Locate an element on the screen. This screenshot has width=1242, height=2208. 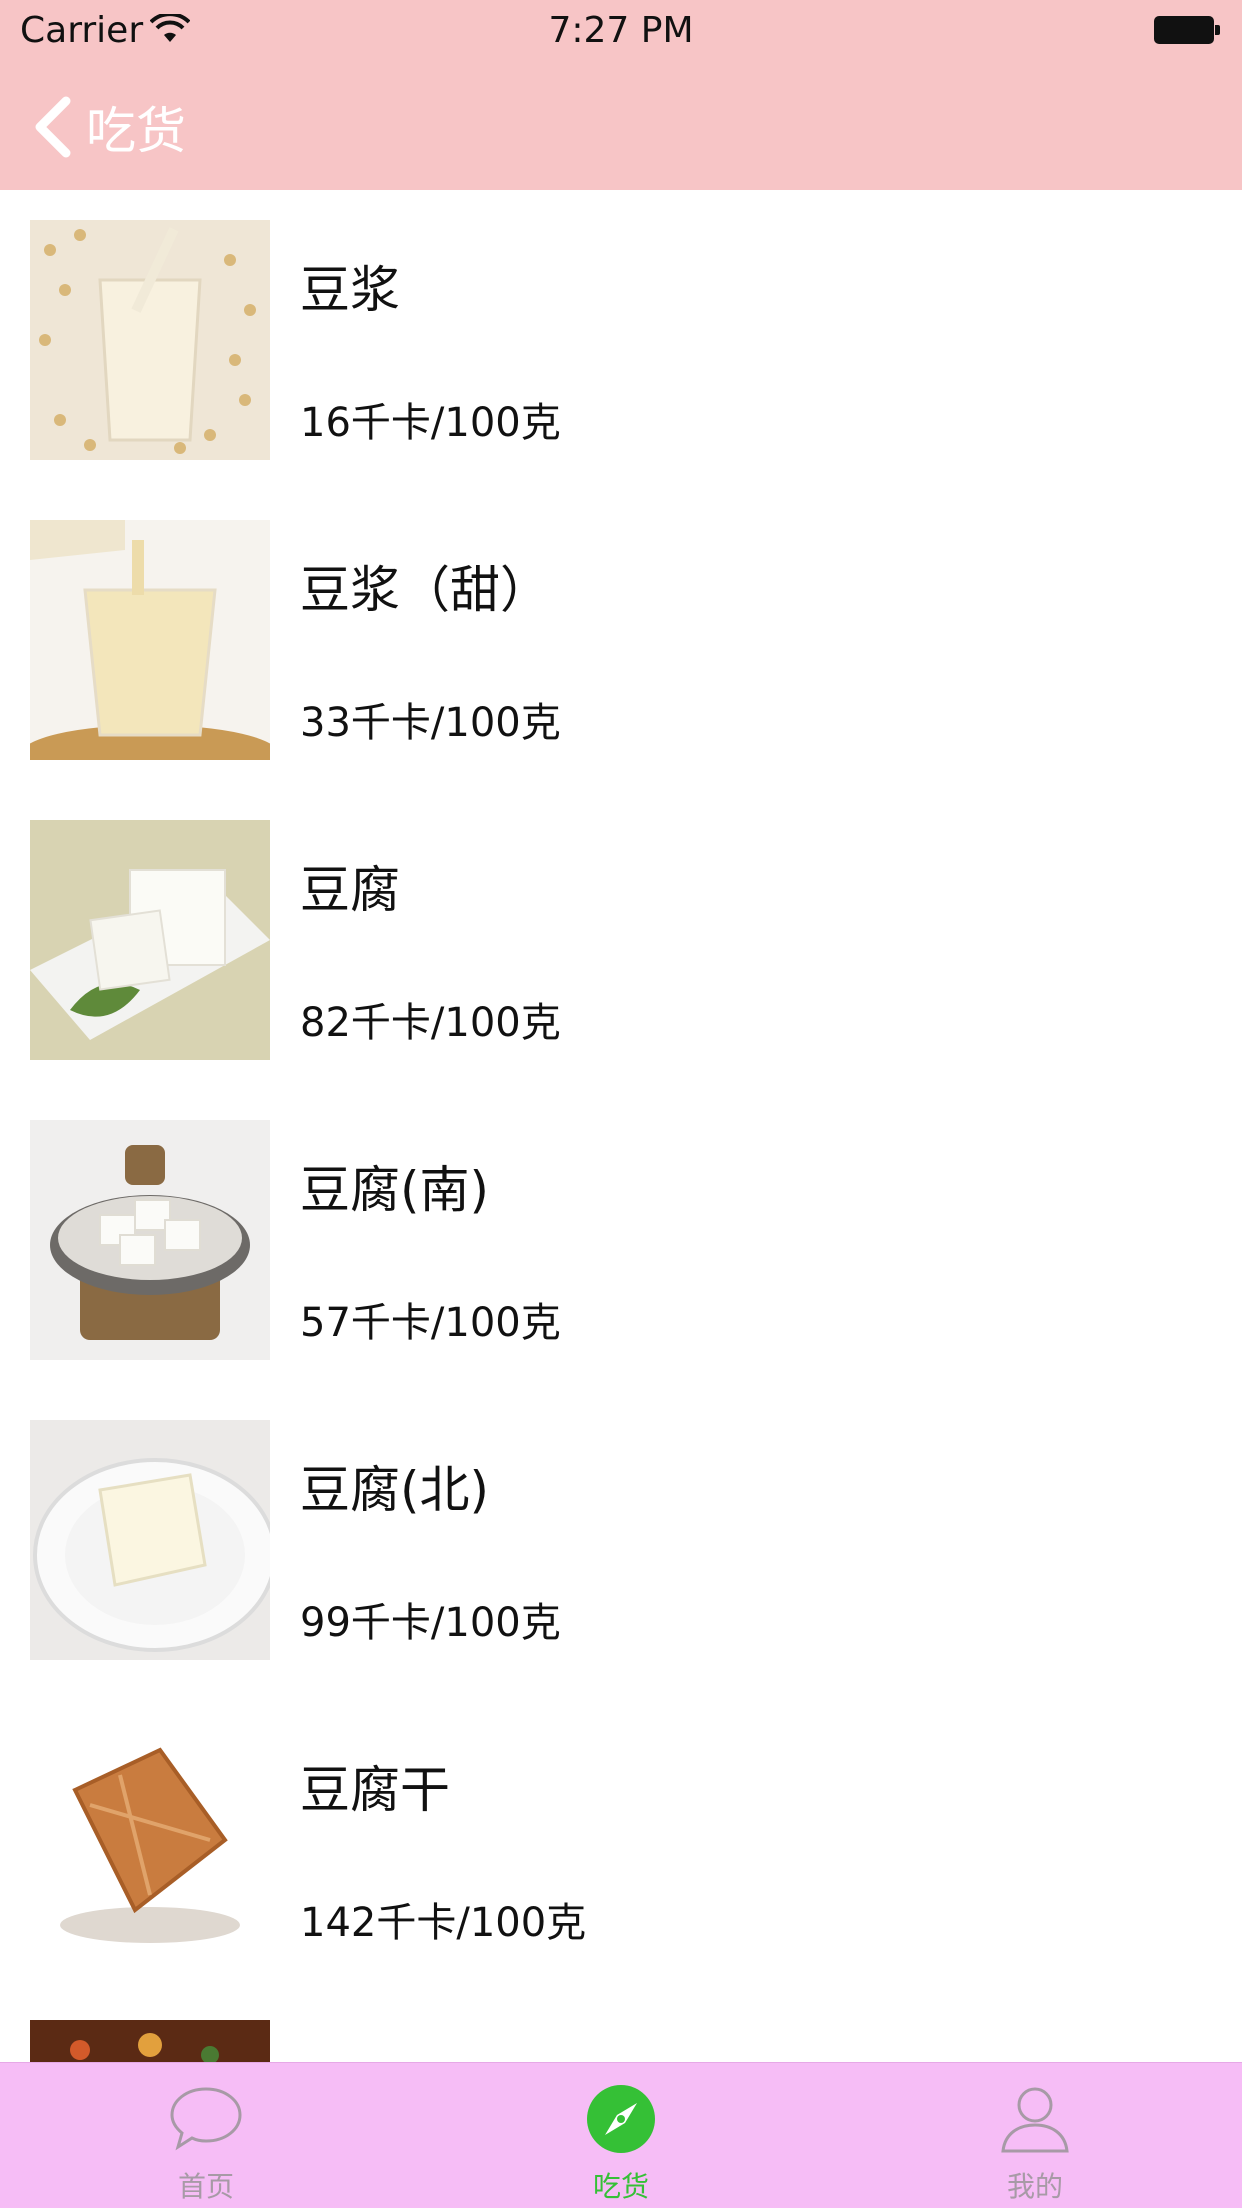
food-calories: 99千卡/100克 is located at coordinates (430, 1623).